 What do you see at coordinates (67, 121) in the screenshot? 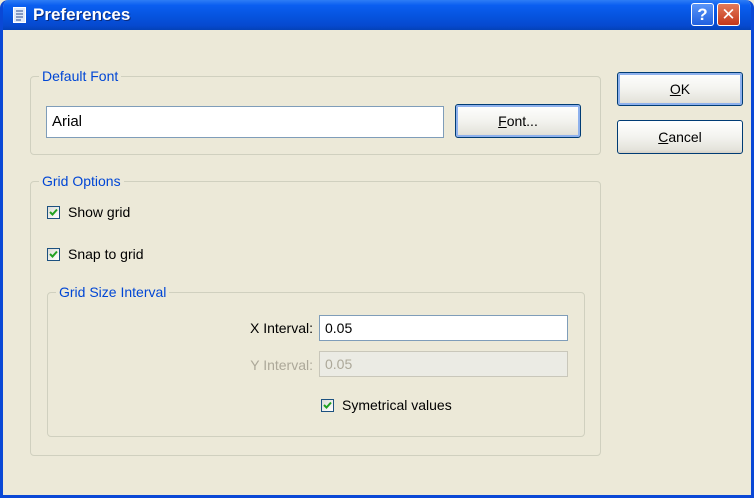
I see `font-name-value: Arial` at bounding box center [67, 121].